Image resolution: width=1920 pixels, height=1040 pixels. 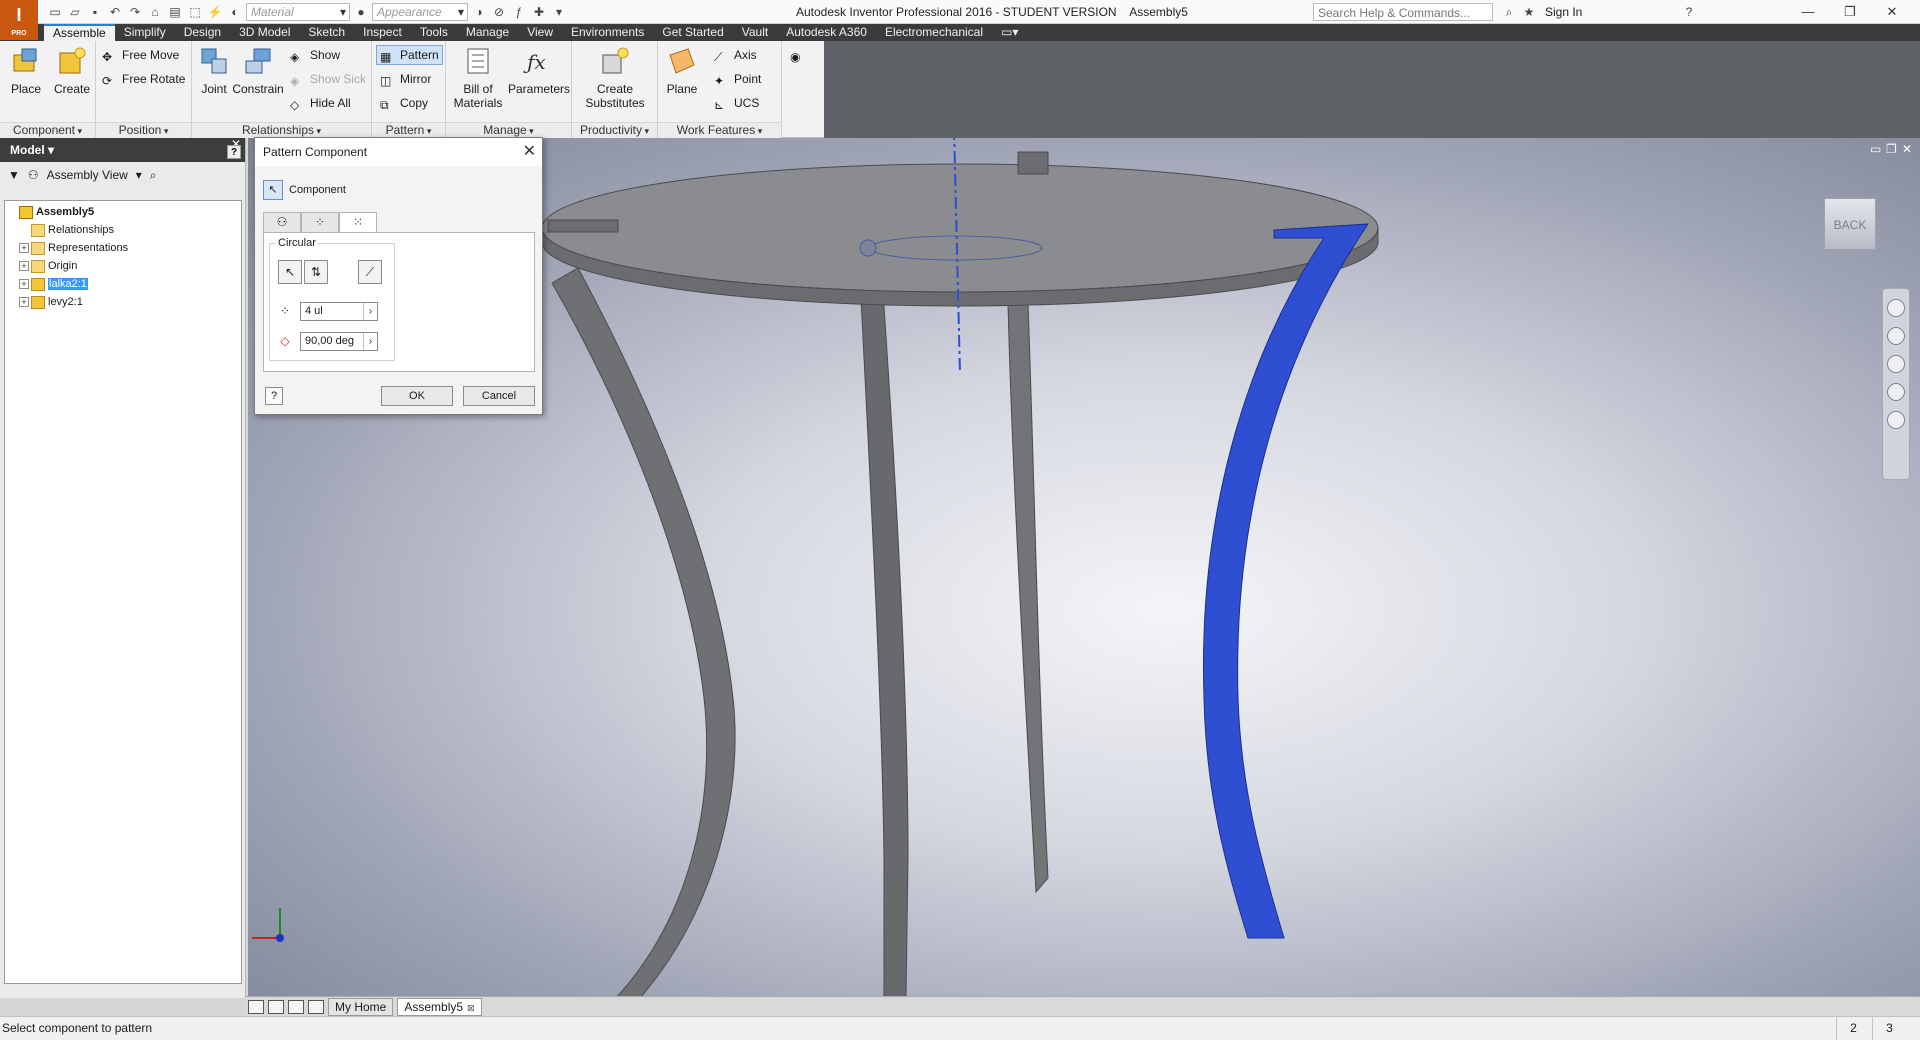 What do you see at coordinates (1009, 32) in the screenshot?
I see `ribbon-display-icon: ▭▾` at bounding box center [1009, 32].